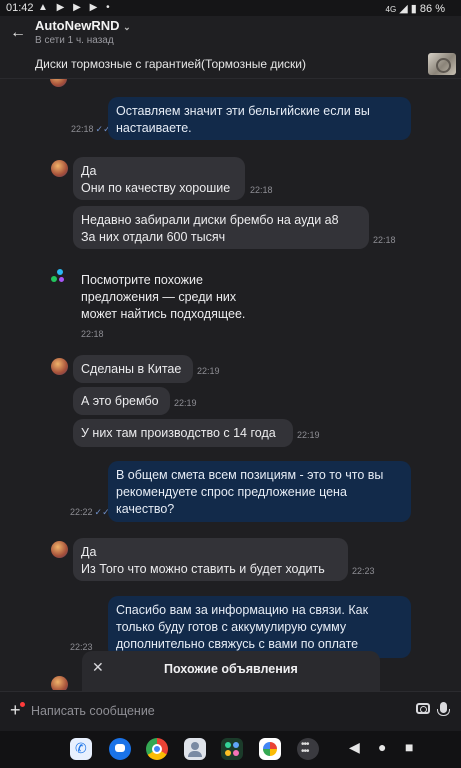 Image resolution: width=461 pixels, height=768 pixels. Describe the element at coordinates (382, 747) in the screenshot. I see `home-nav-icon: ●` at that location.